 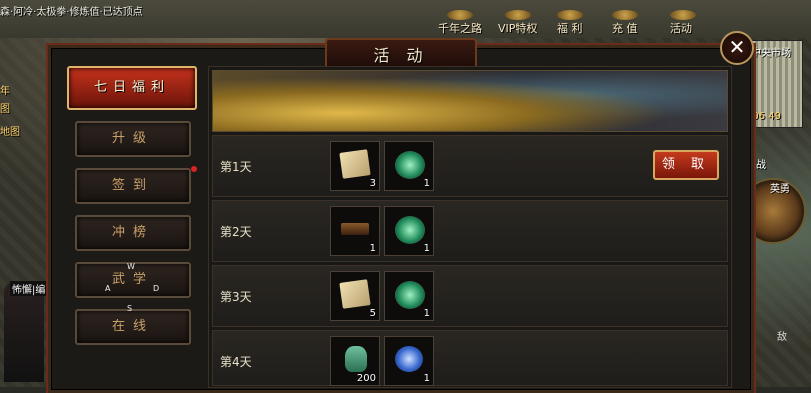 What do you see at coordinates (131, 266) in the screenshot?
I see `key-hint-w: W` at bounding box center [131, 266].